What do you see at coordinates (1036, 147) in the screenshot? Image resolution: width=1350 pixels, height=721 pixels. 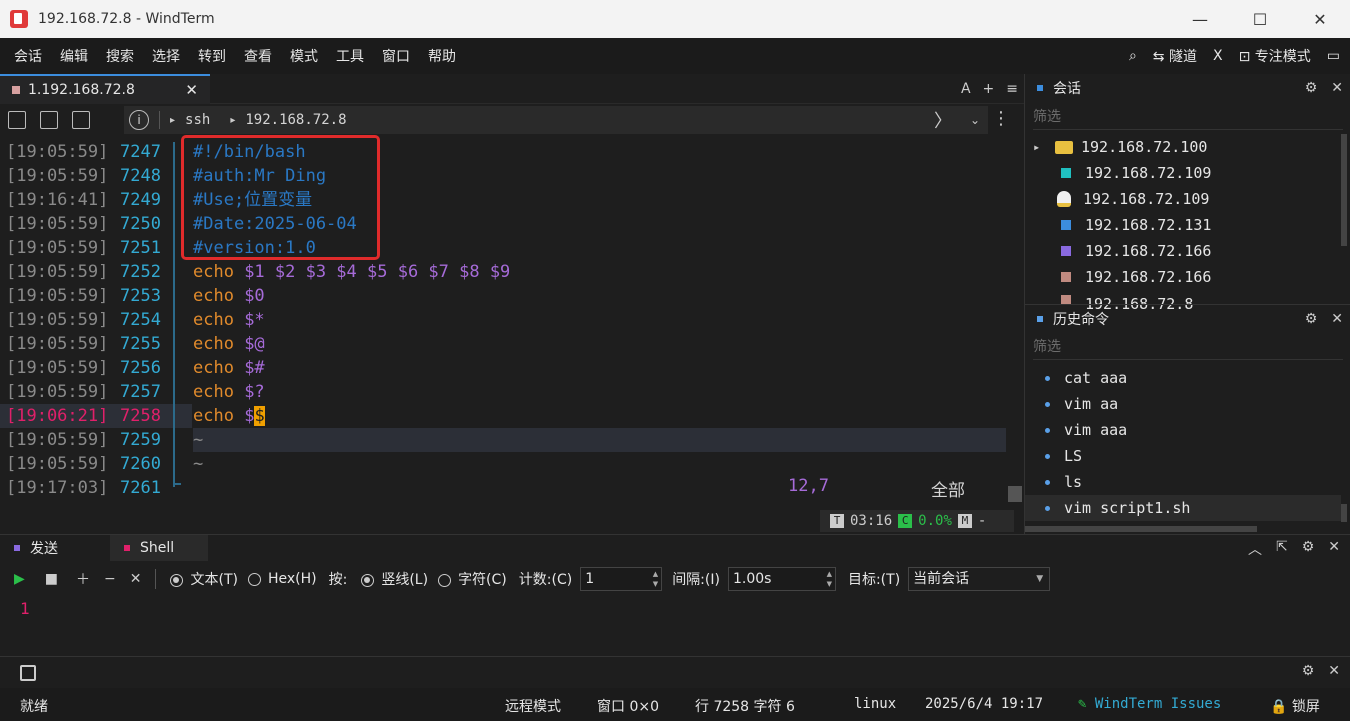 I see `expand-arrow-icon: ▸` at bounding box center [1036, 147].